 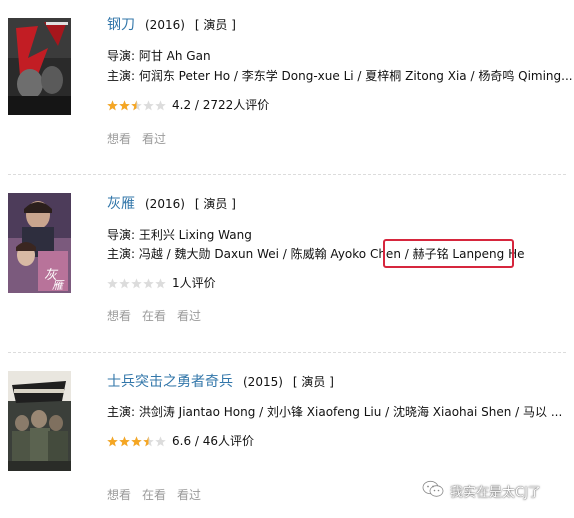 I want to click on watermark: 我实在是太CJ了, so click(x=481, y=491).